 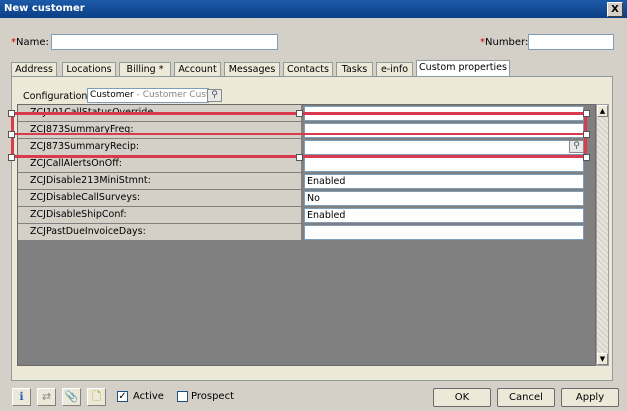 I want to click on transfer-button: ⇄, so click(x=46, y=397).